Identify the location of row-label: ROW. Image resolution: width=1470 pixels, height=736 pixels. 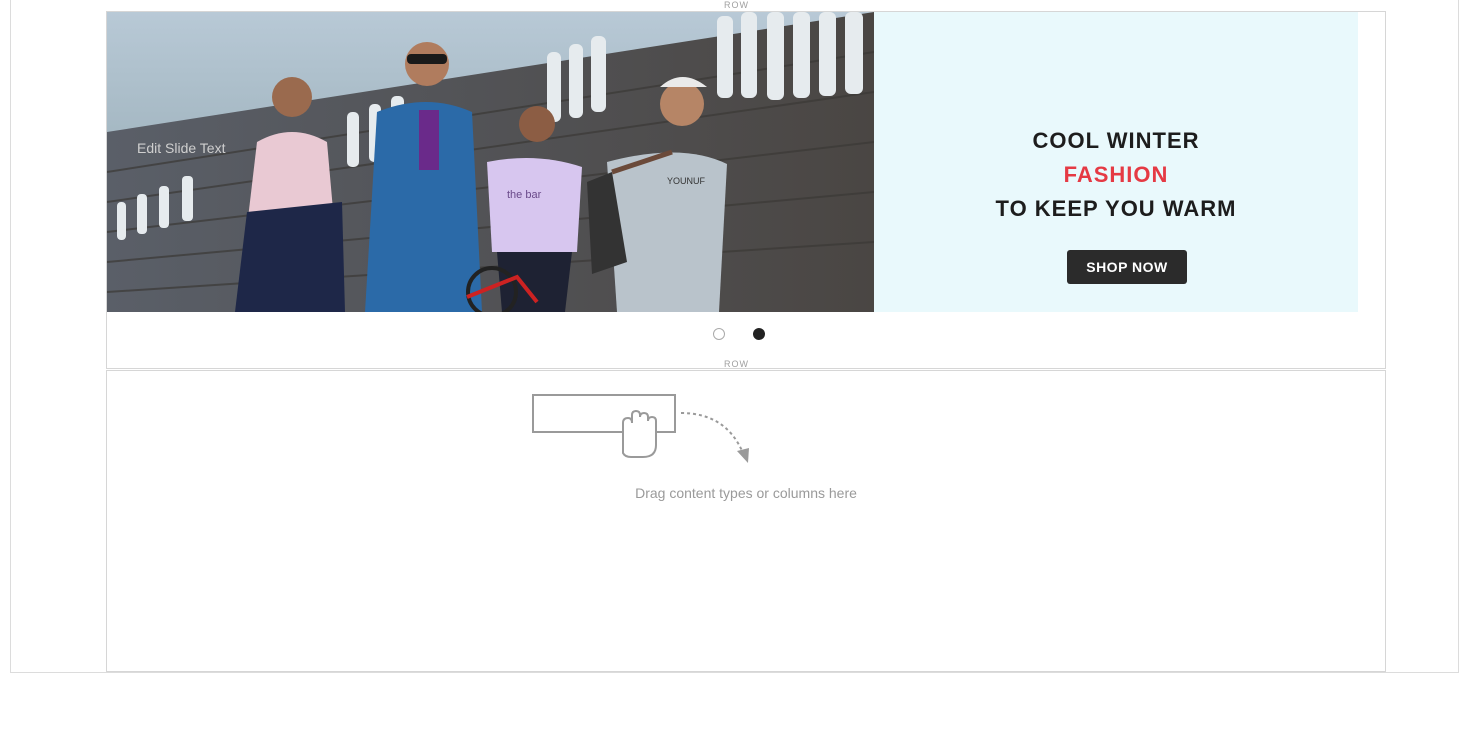
(736, 5).